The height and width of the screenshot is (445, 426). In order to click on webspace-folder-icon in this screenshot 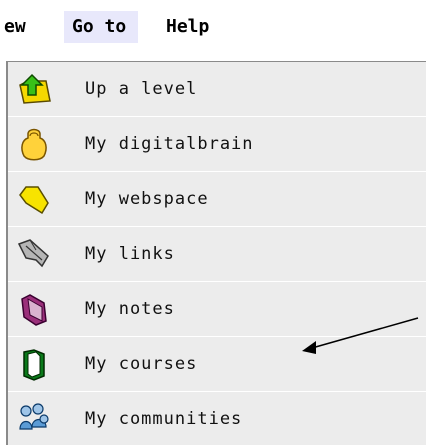, I will do `click(34, 199)`.